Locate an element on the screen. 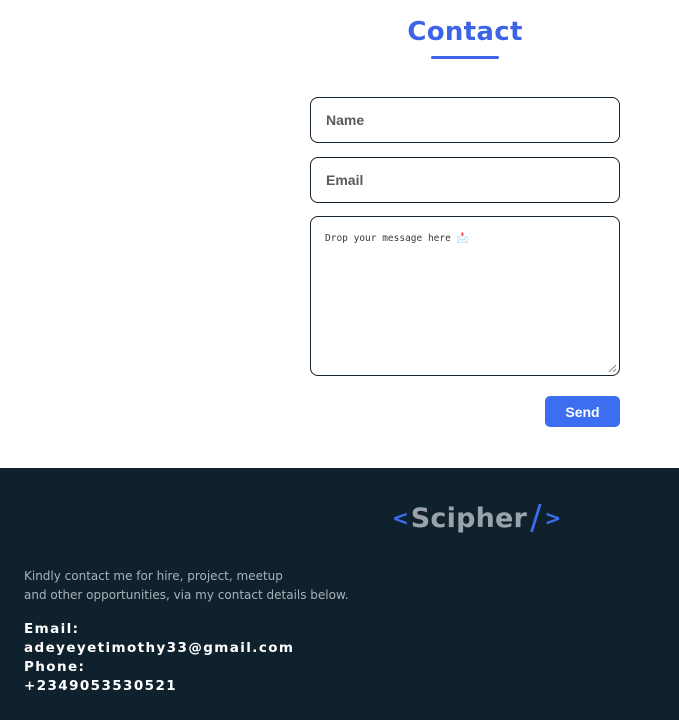 The width and height of the screenshot is (679, 720). logo-name: Scipher is located at coordinates (469, 518).